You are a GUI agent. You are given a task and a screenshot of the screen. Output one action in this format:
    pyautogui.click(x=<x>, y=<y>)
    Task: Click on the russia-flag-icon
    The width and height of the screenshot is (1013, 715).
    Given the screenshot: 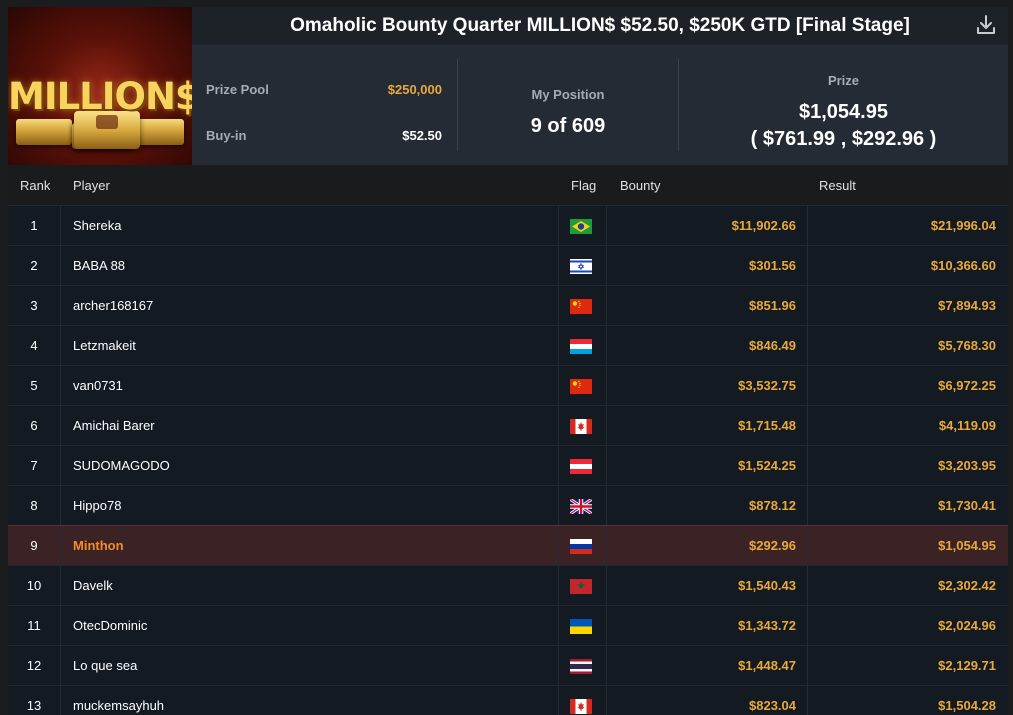 What is the action you would take?
    pyautogui.click(x=581, y=546)
    